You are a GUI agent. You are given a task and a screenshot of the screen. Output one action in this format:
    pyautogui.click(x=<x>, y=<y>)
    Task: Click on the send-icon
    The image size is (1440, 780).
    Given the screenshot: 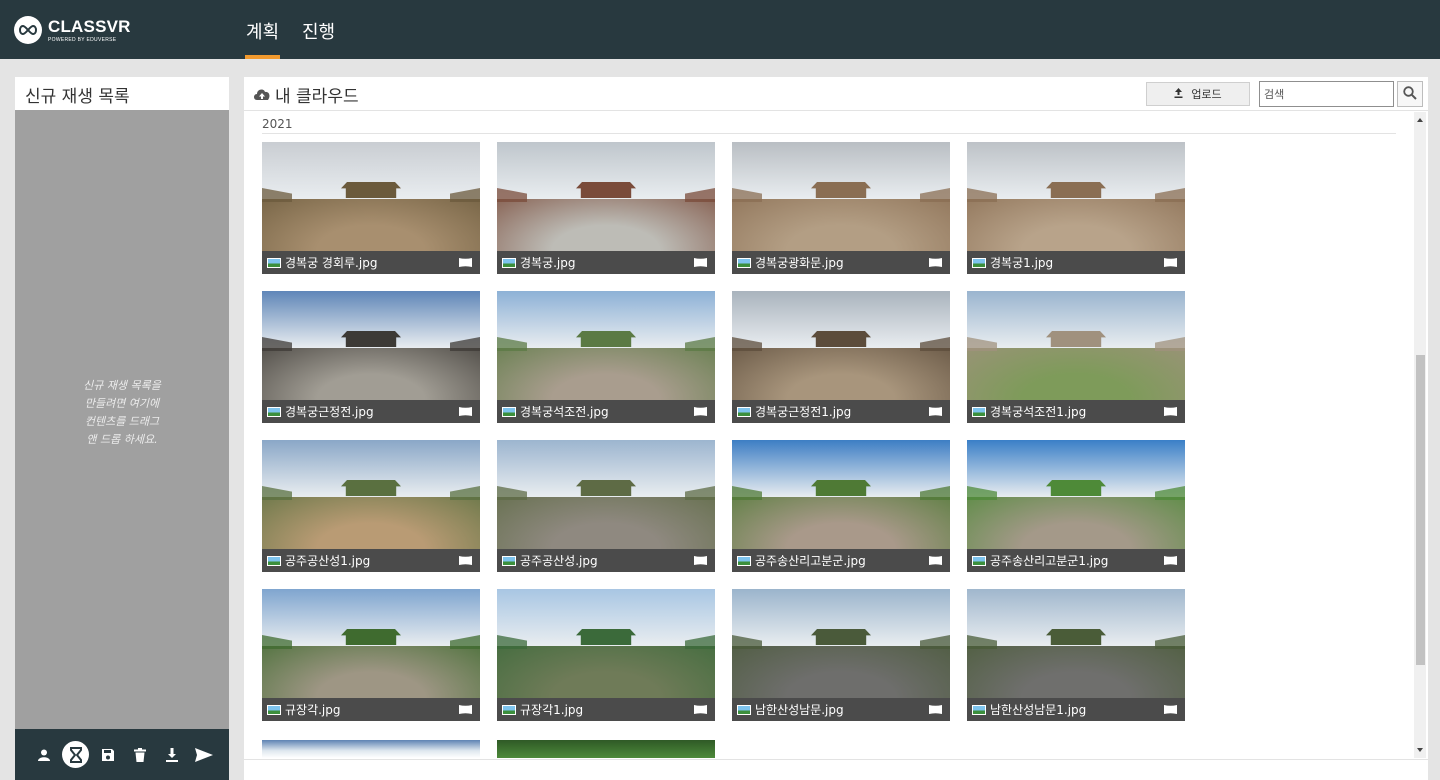 What is the action you would take?
    pyautogui.click(x=203, y=754)
    